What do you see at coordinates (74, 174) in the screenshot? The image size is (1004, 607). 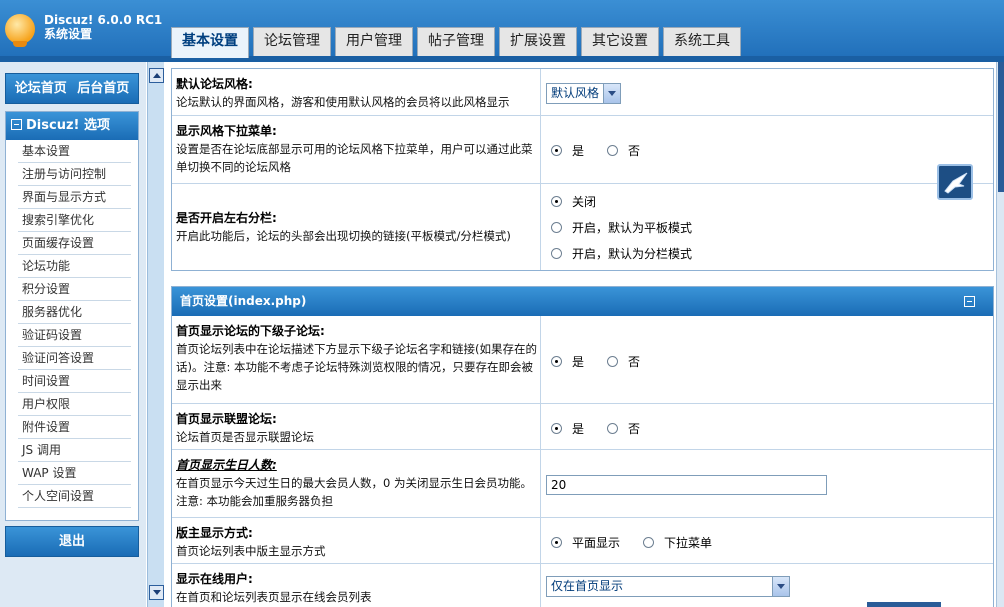 I see `sidebar-item-registration-access: 注册与访问控制` at bounding box center [74, 174].